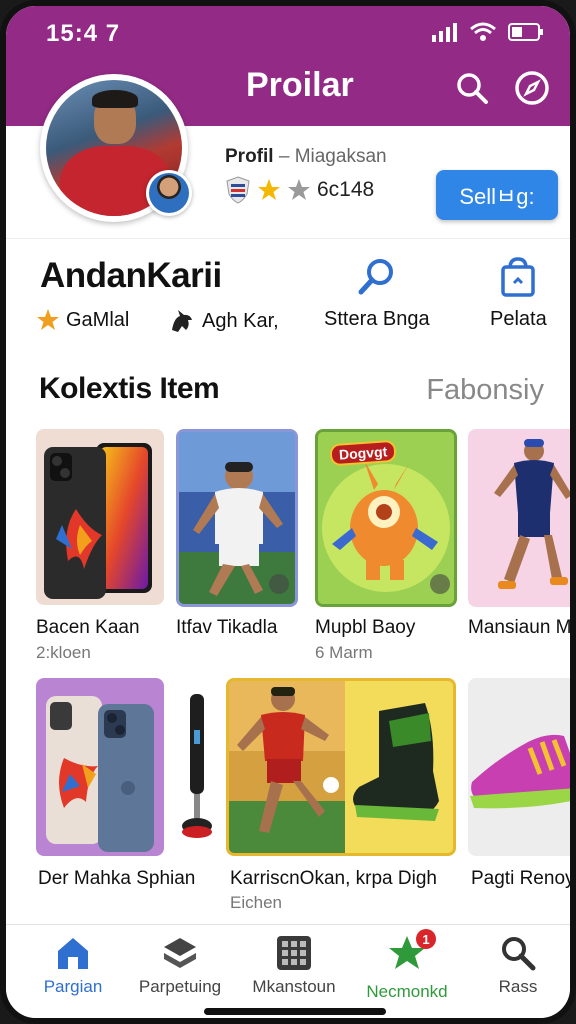  Describe the element at coordinates (98, 521) in the screenshot. I see `phone-product-image` at that location.